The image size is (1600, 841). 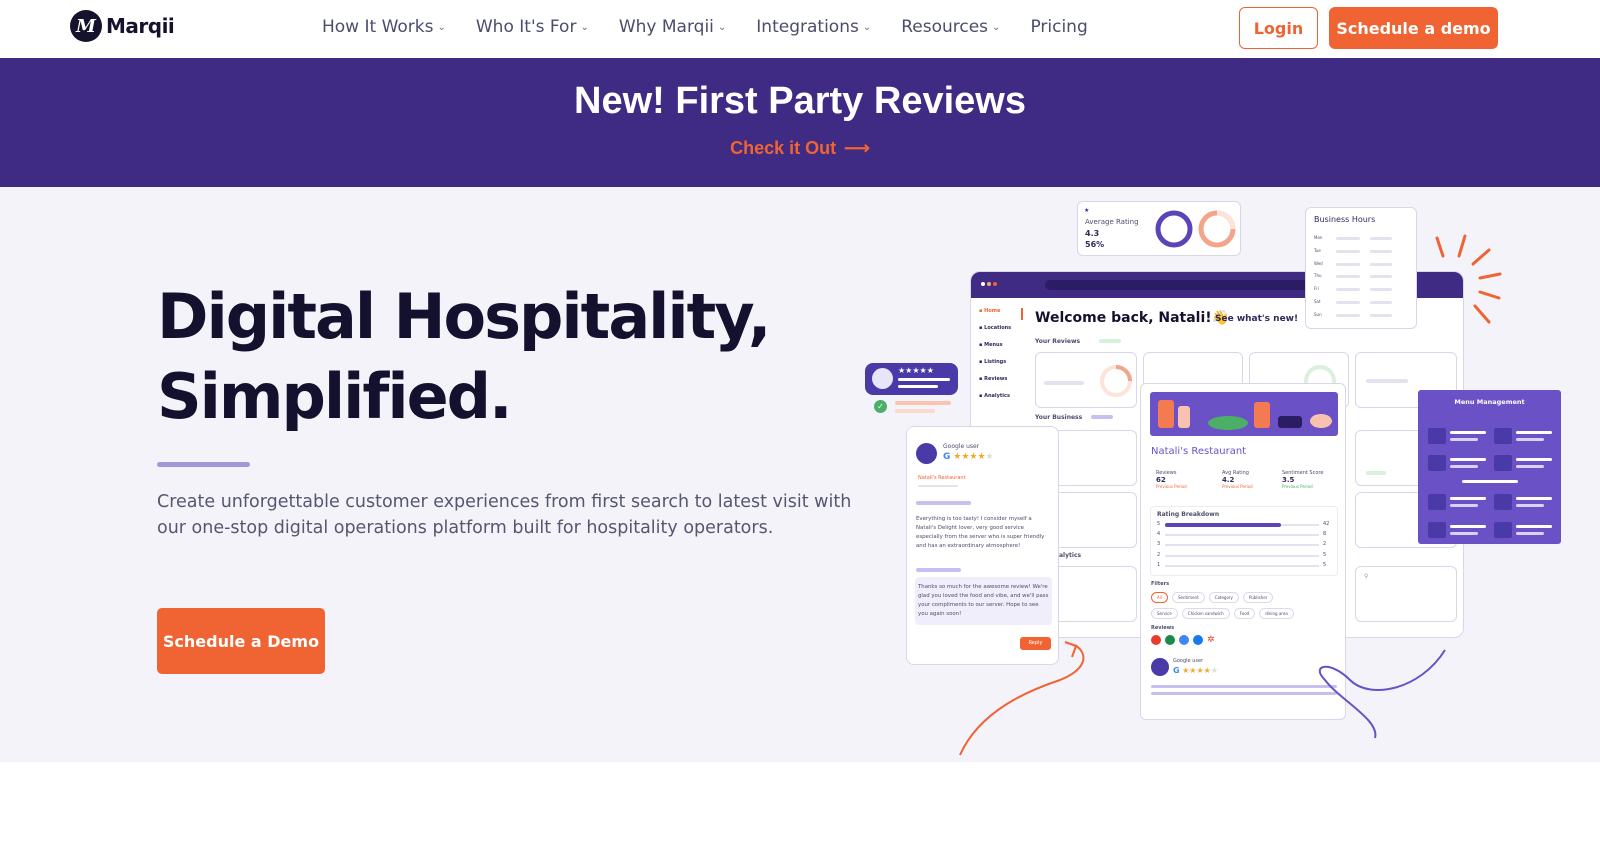 What do you see at coordinates (86, 26) in the screenshot?
I see `marqii-logo-icon: M` at bounding box center [86, 26].